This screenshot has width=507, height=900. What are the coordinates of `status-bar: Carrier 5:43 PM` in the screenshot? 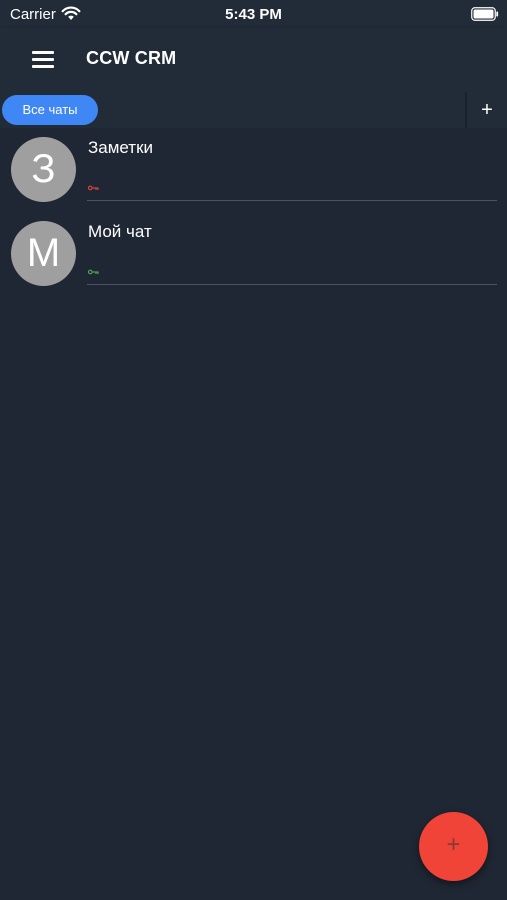 It's located at (253, 14).